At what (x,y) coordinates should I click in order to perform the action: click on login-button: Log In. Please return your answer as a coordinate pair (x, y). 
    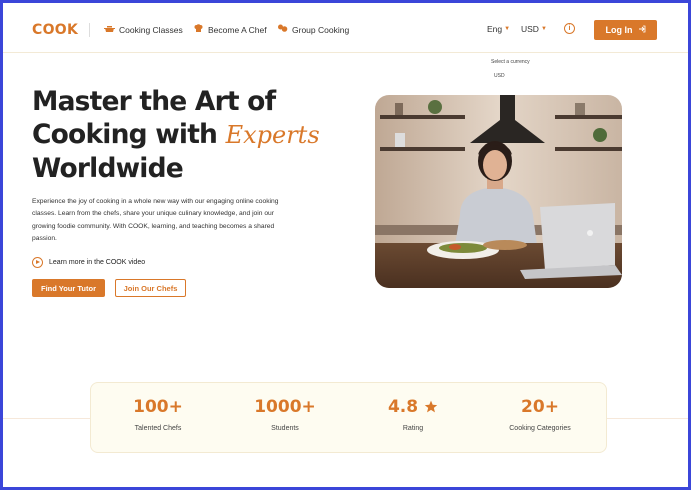
    Looking at the image, I should click on (625, 30).